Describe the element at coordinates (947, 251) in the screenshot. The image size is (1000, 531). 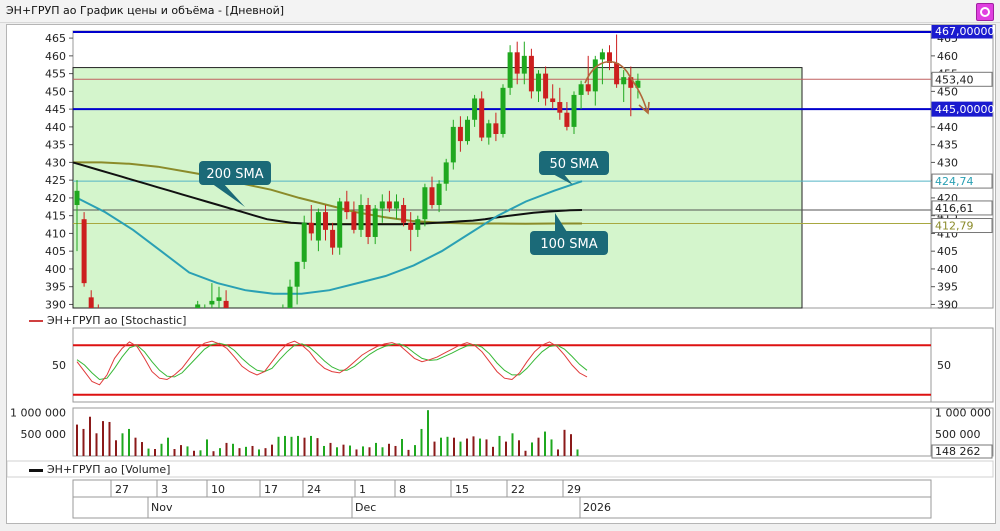
I see `y-tick-label-right: 405` at that location.